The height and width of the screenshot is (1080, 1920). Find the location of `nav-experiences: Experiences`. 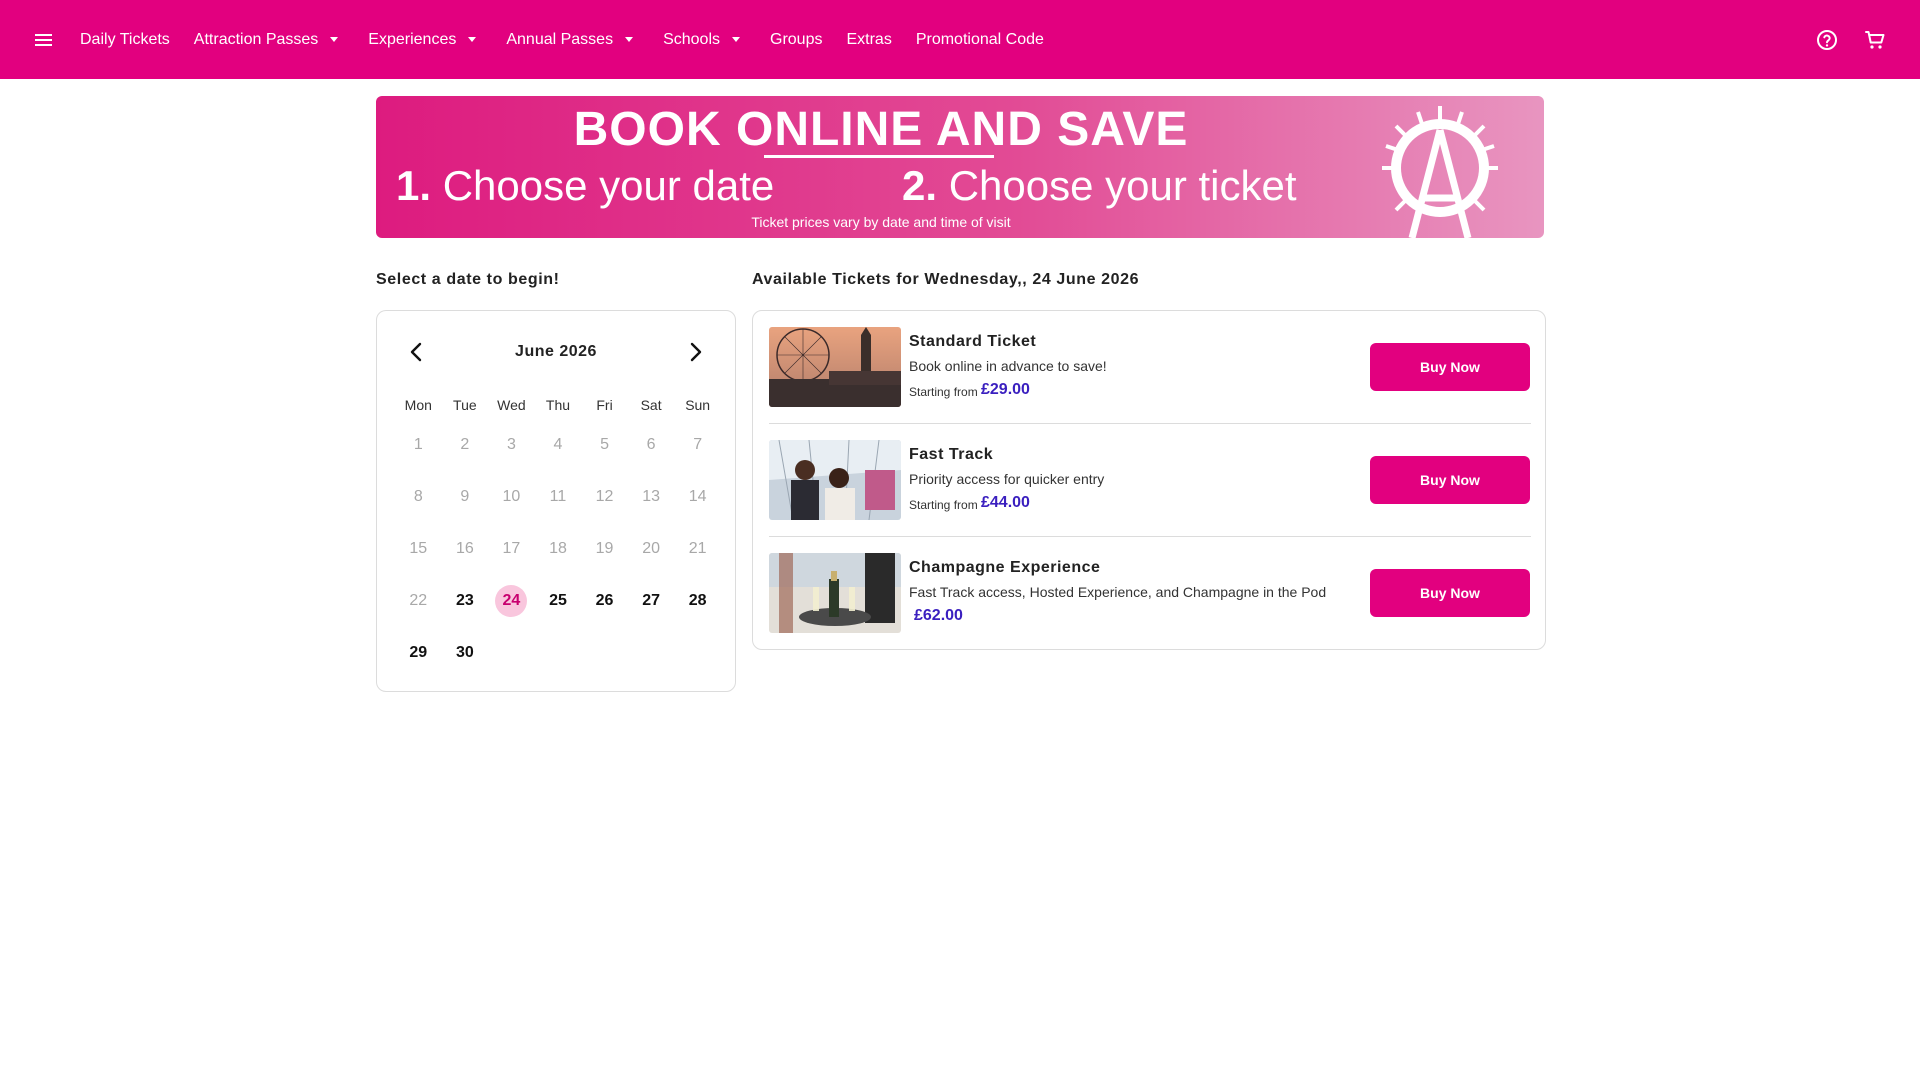

nav-experiences: Experiences is located at coordinates (425, 40).